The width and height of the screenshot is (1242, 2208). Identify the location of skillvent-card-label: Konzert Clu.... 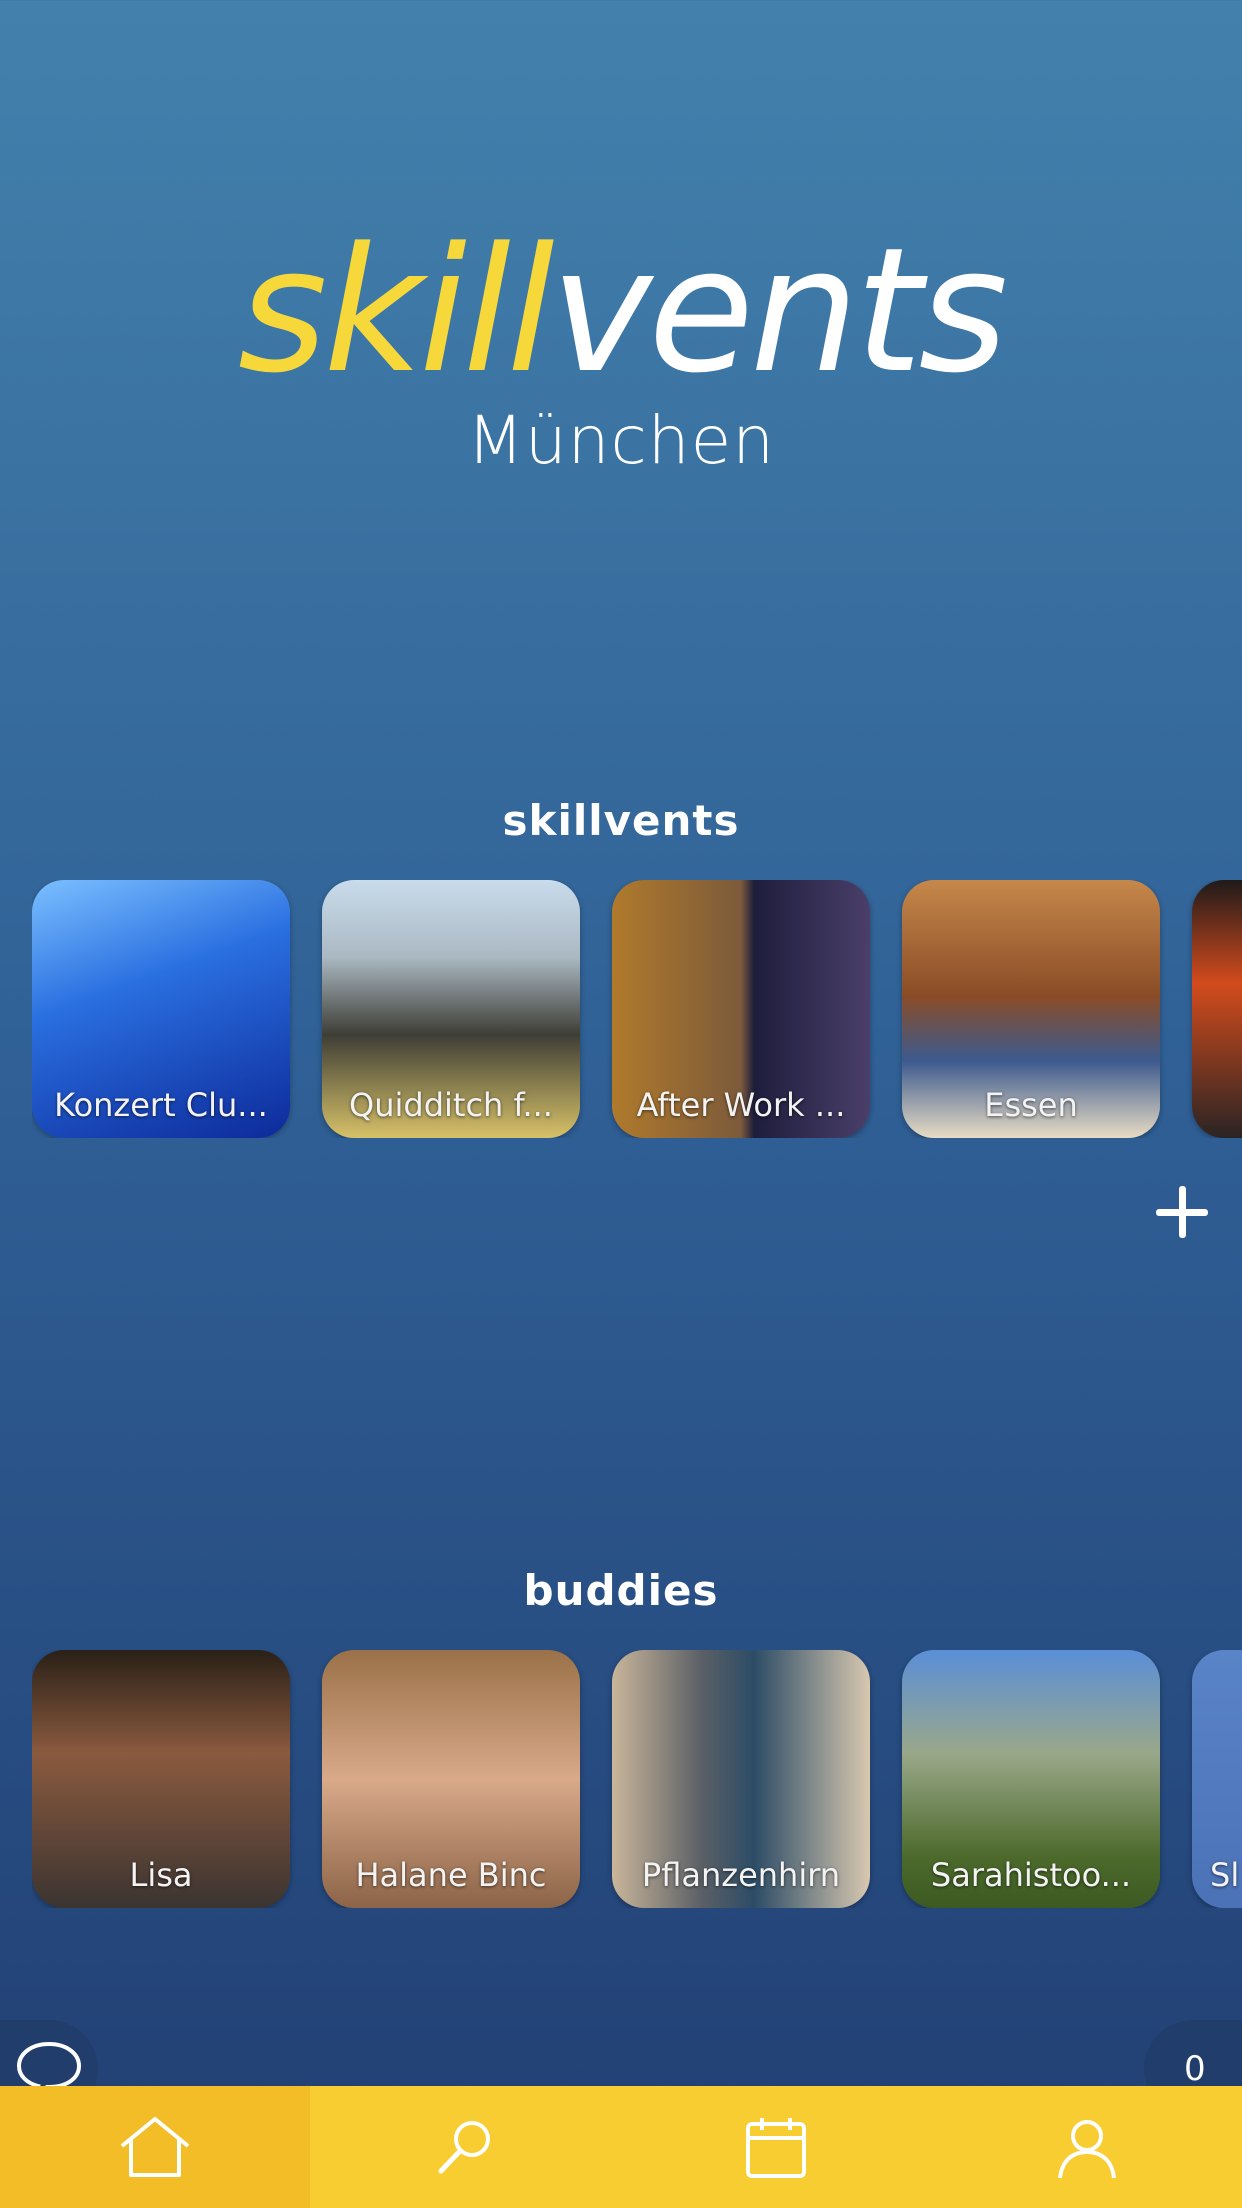
(161, 1105).